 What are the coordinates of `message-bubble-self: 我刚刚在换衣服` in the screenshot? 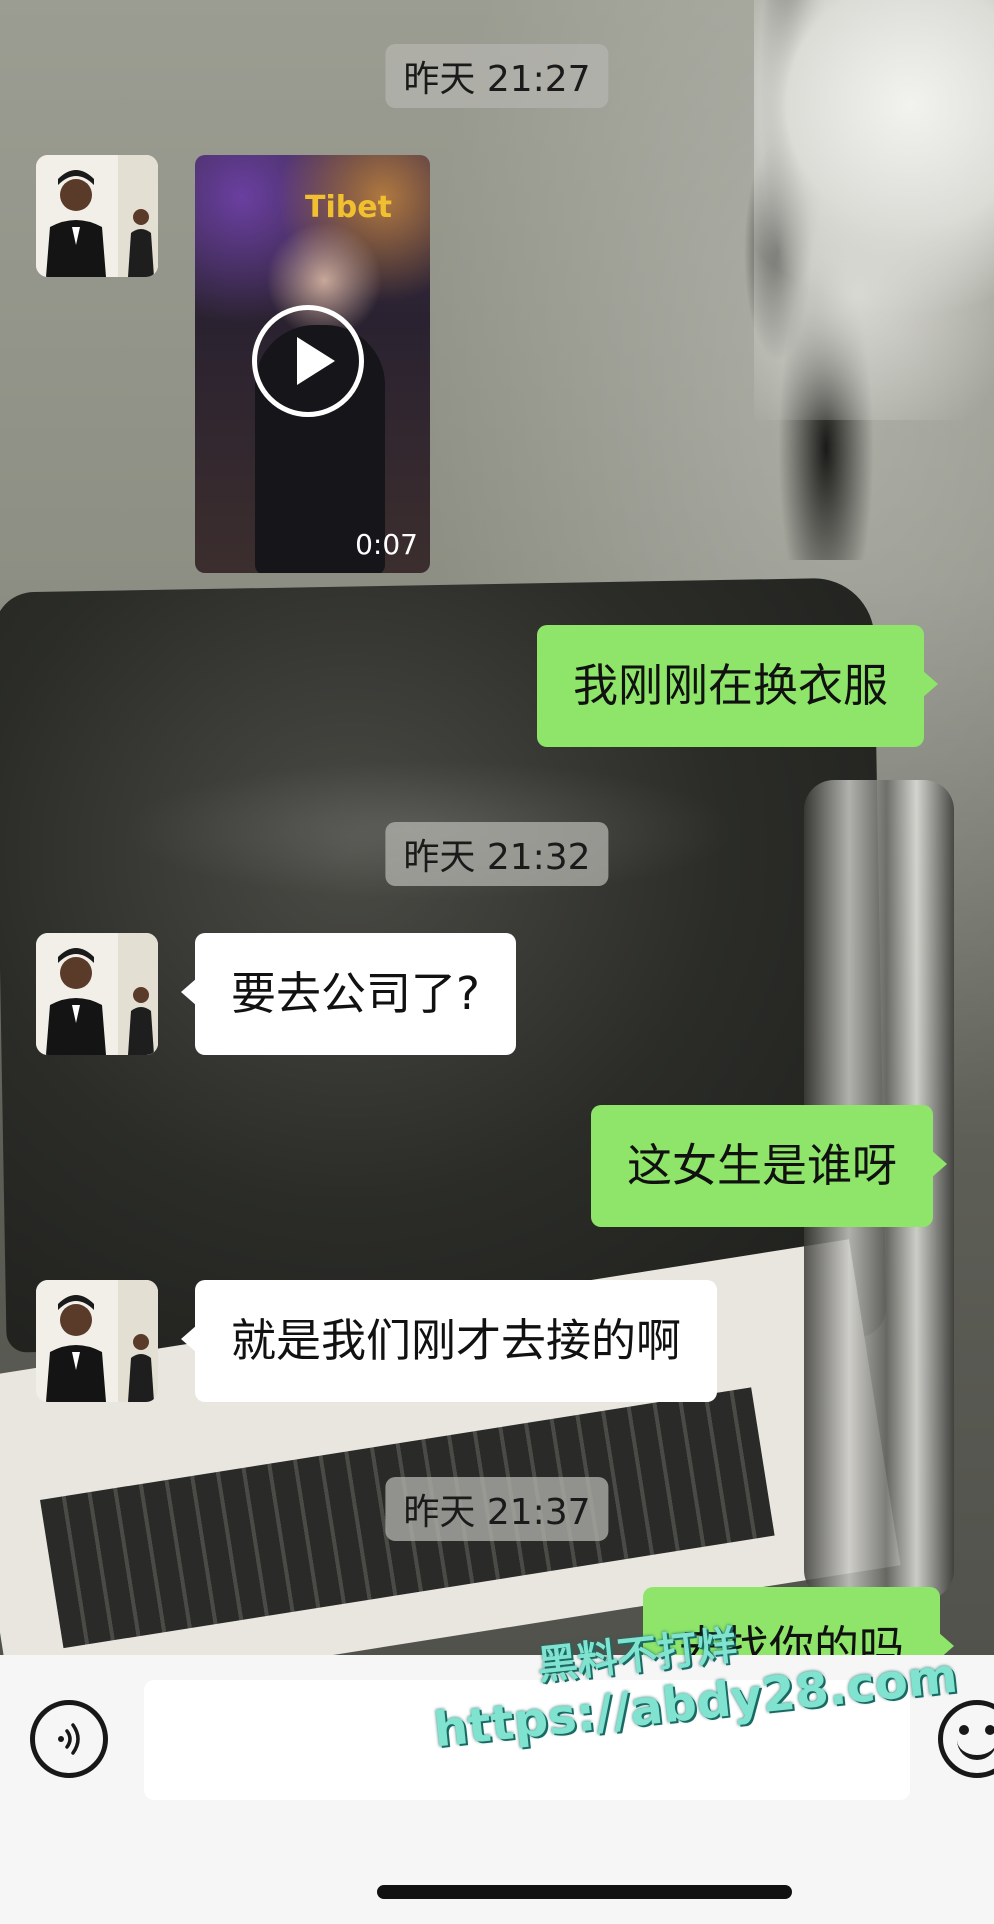 It's located at (738, 686).